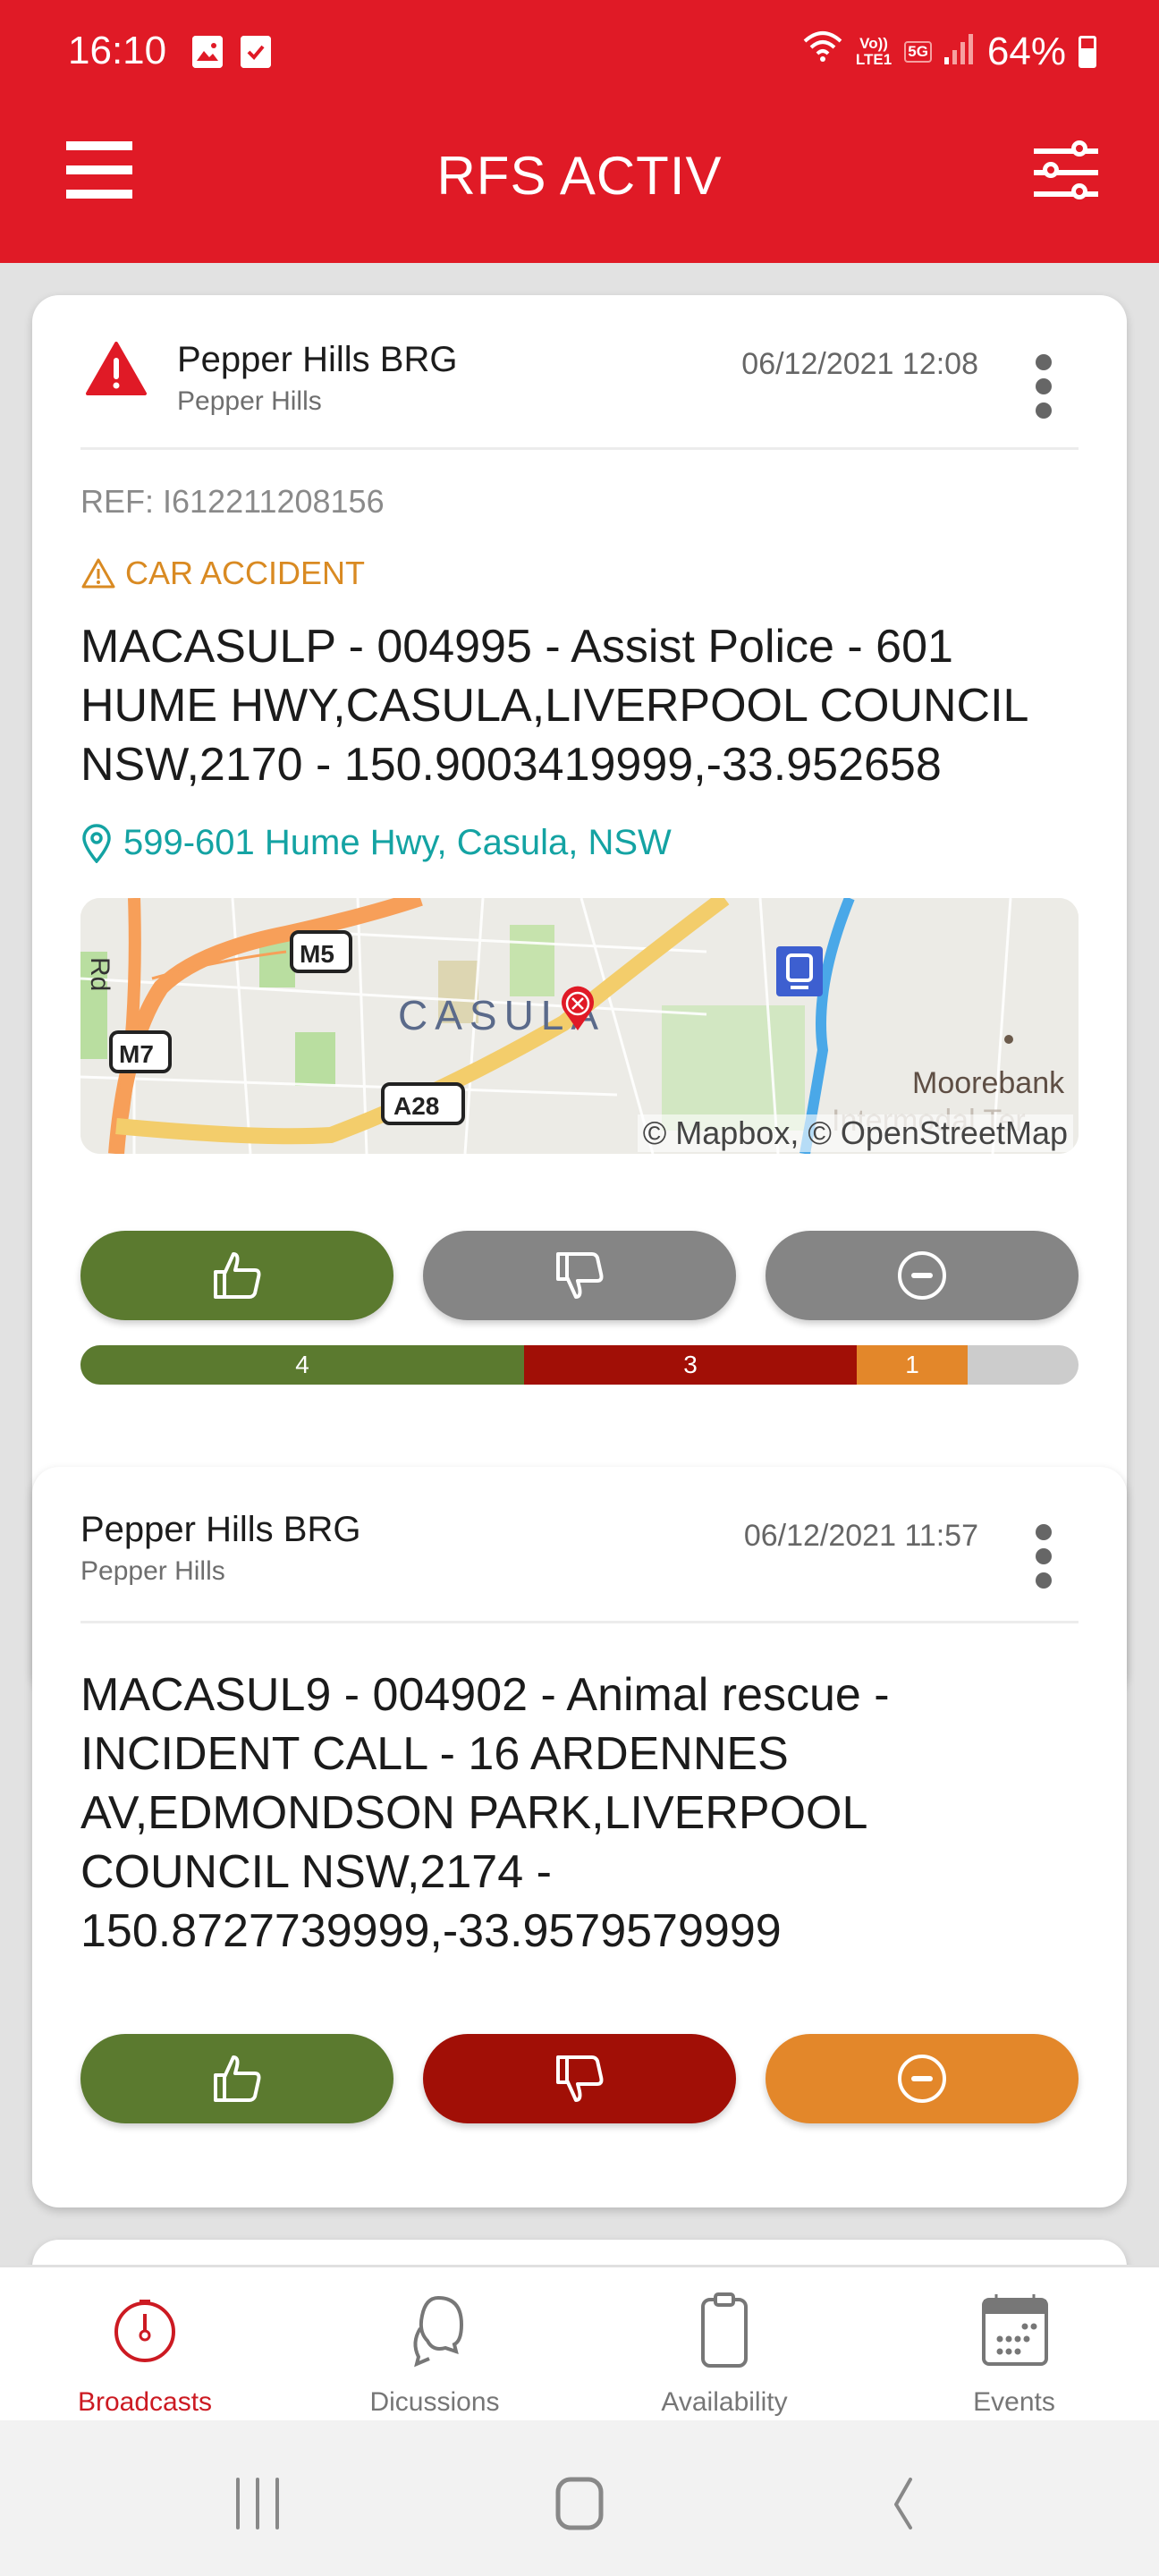  What do you see at coordinates (233, 501) in the screenshot?
I see `reference-number: REF: I612211208156` at bounding box center [233, 501].